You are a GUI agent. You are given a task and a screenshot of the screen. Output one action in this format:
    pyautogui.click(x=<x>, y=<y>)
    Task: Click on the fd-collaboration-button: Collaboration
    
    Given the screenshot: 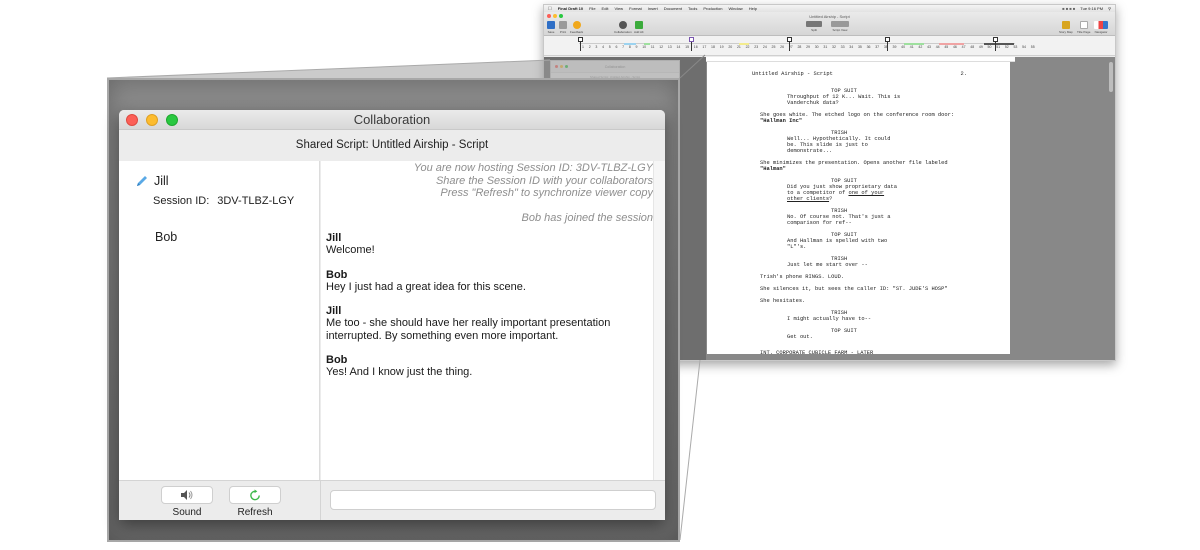 What is the action you would take?
    pyautogui.click(x=623, y=27)
    